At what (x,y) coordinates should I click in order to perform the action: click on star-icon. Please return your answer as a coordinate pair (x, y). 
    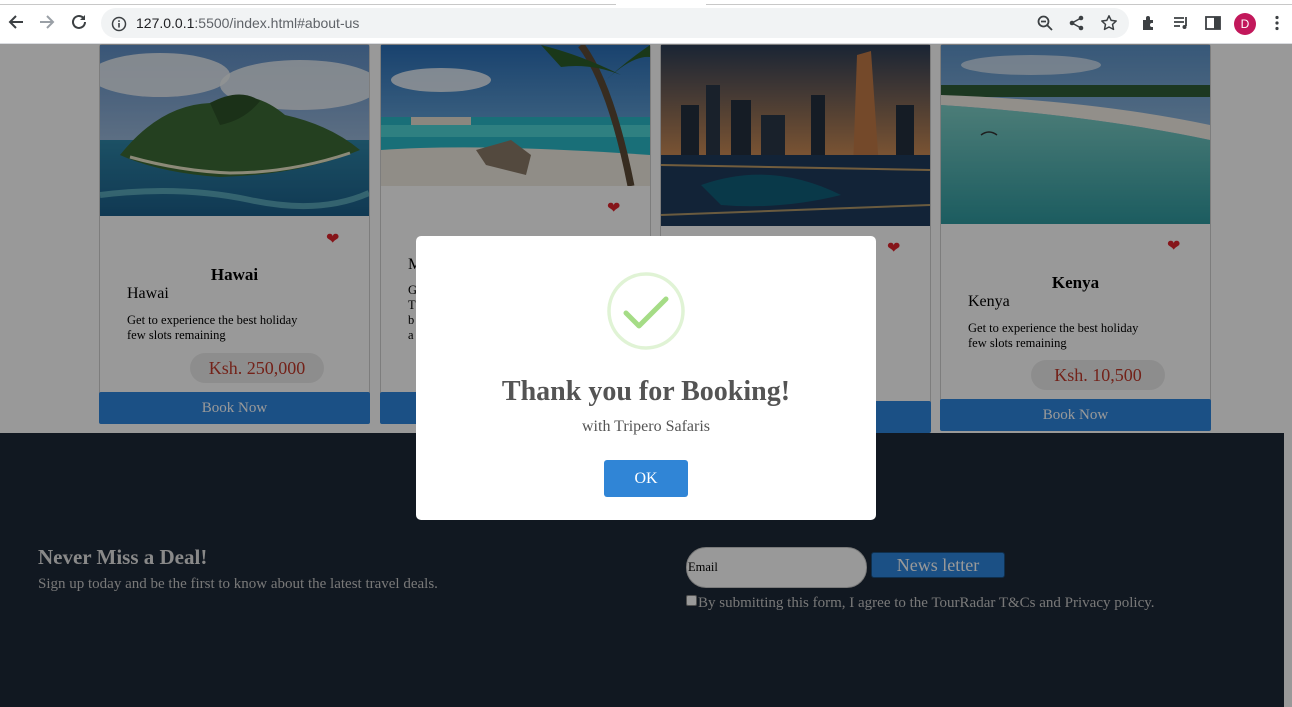
    Looking at the image, I should click on (1109, 23).